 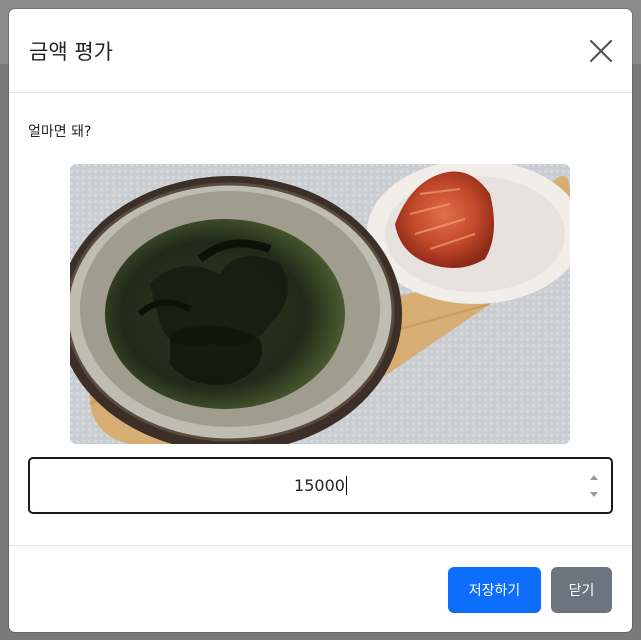 I want to click on amount-value: 15000, so click(x=320, y=485).